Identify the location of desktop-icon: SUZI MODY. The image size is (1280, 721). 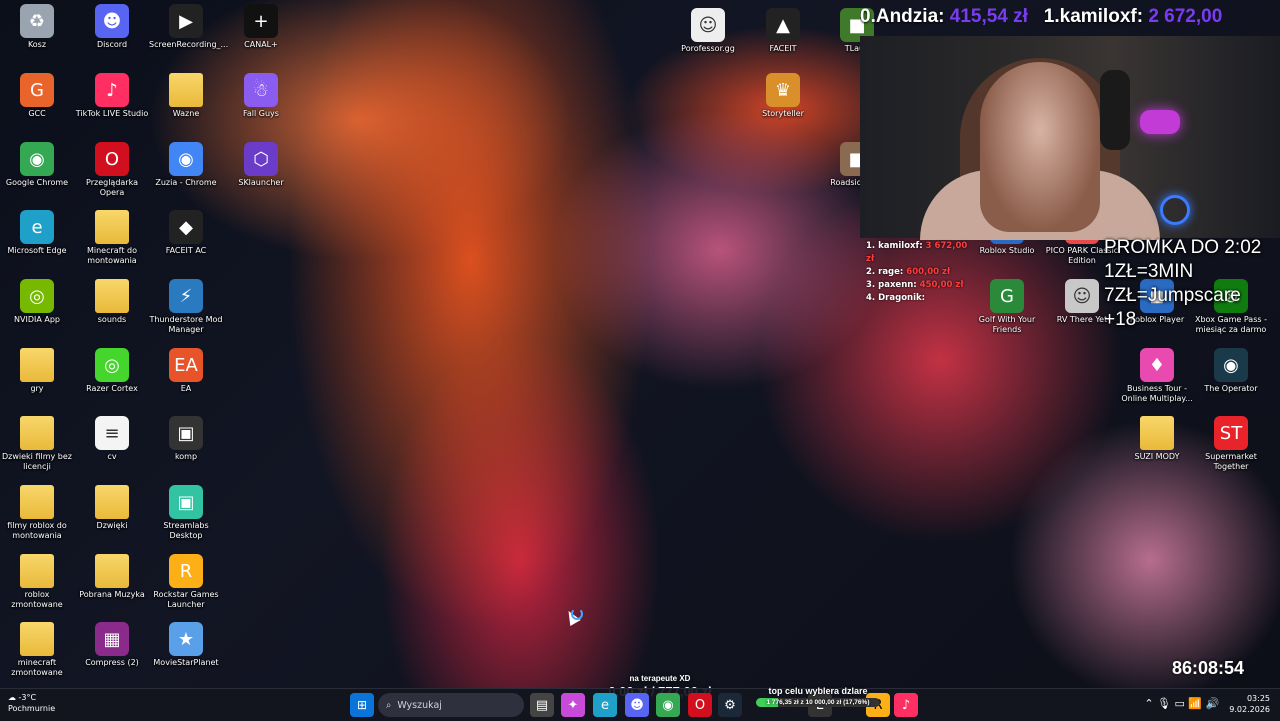
(1157, 439).